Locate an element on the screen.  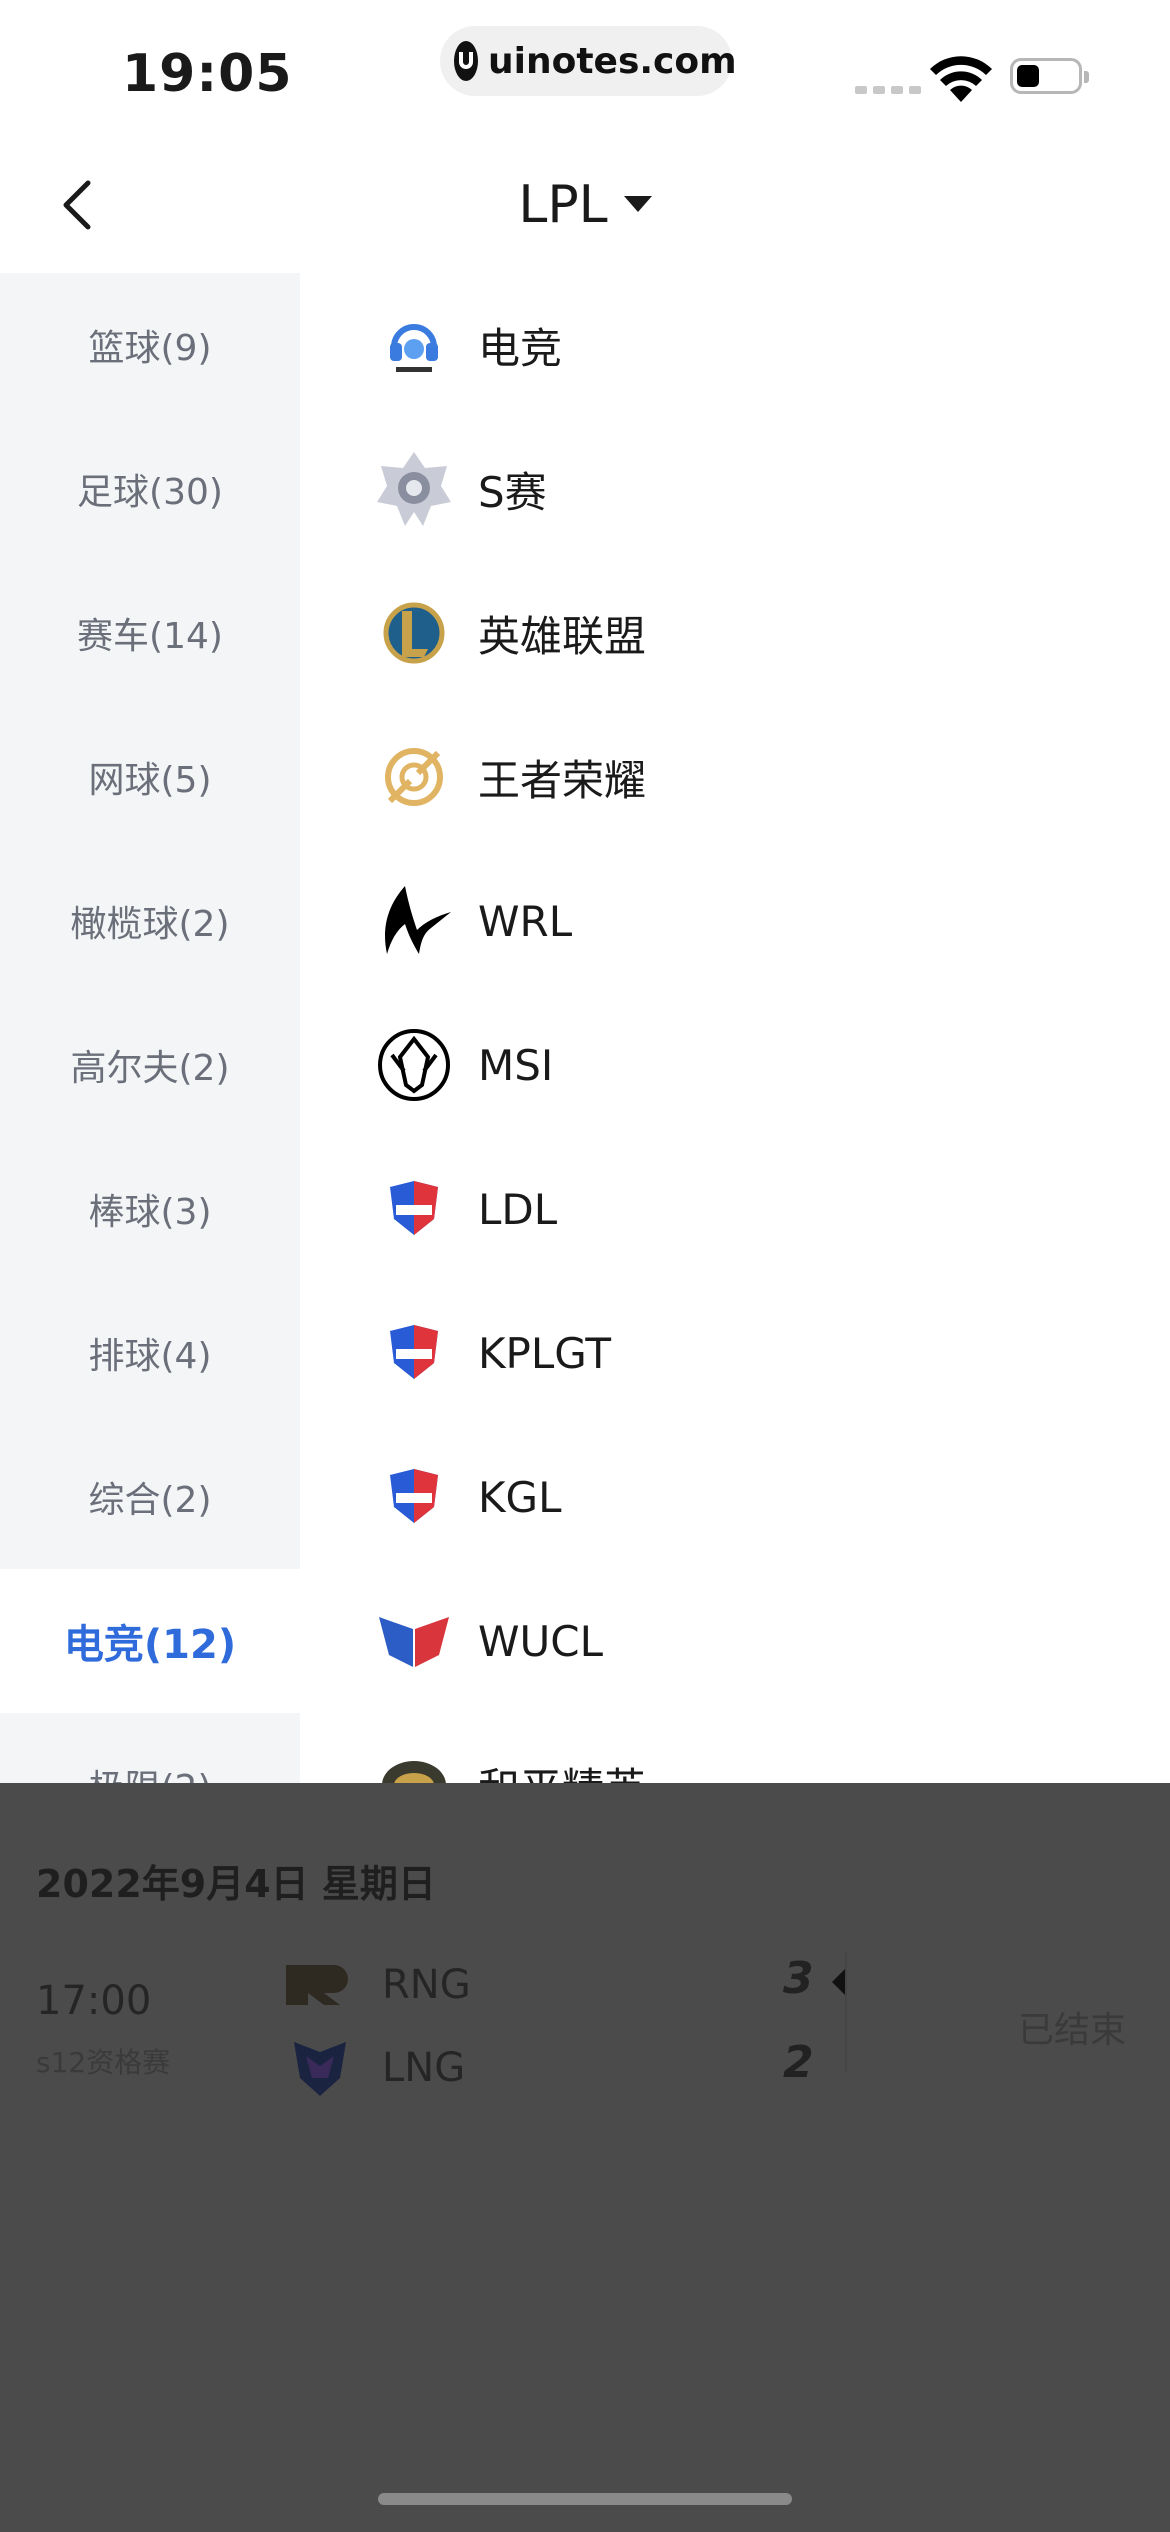
msi-crest-icon is located at coordinates (414, 1065).